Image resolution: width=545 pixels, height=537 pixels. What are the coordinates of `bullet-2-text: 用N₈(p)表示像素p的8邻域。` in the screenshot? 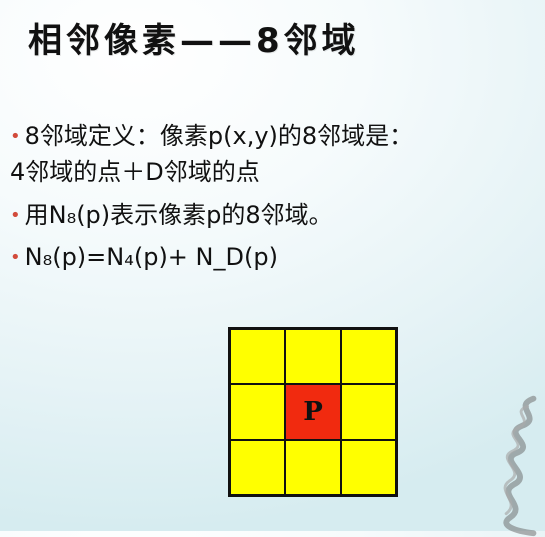 It's located at (178, 214).